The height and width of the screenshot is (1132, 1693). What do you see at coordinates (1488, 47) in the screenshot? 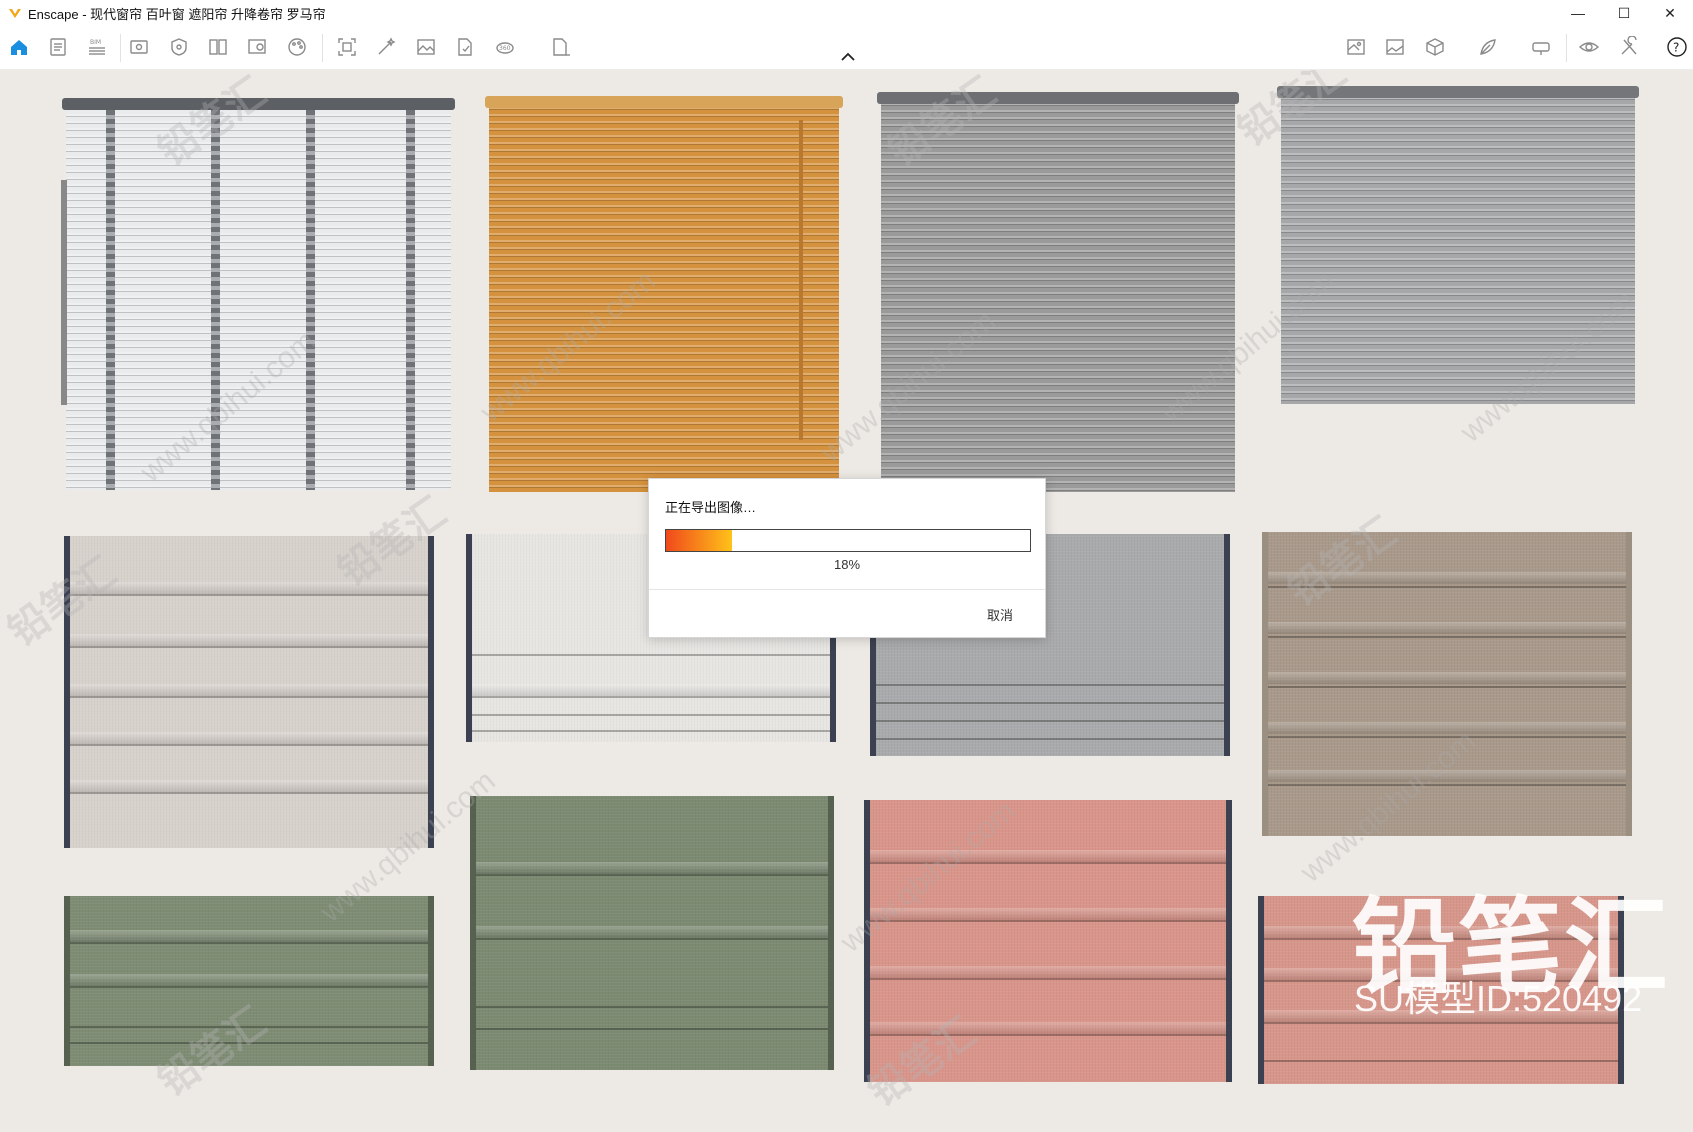
I see `feather-icon` at bounding box center [1488, 47].